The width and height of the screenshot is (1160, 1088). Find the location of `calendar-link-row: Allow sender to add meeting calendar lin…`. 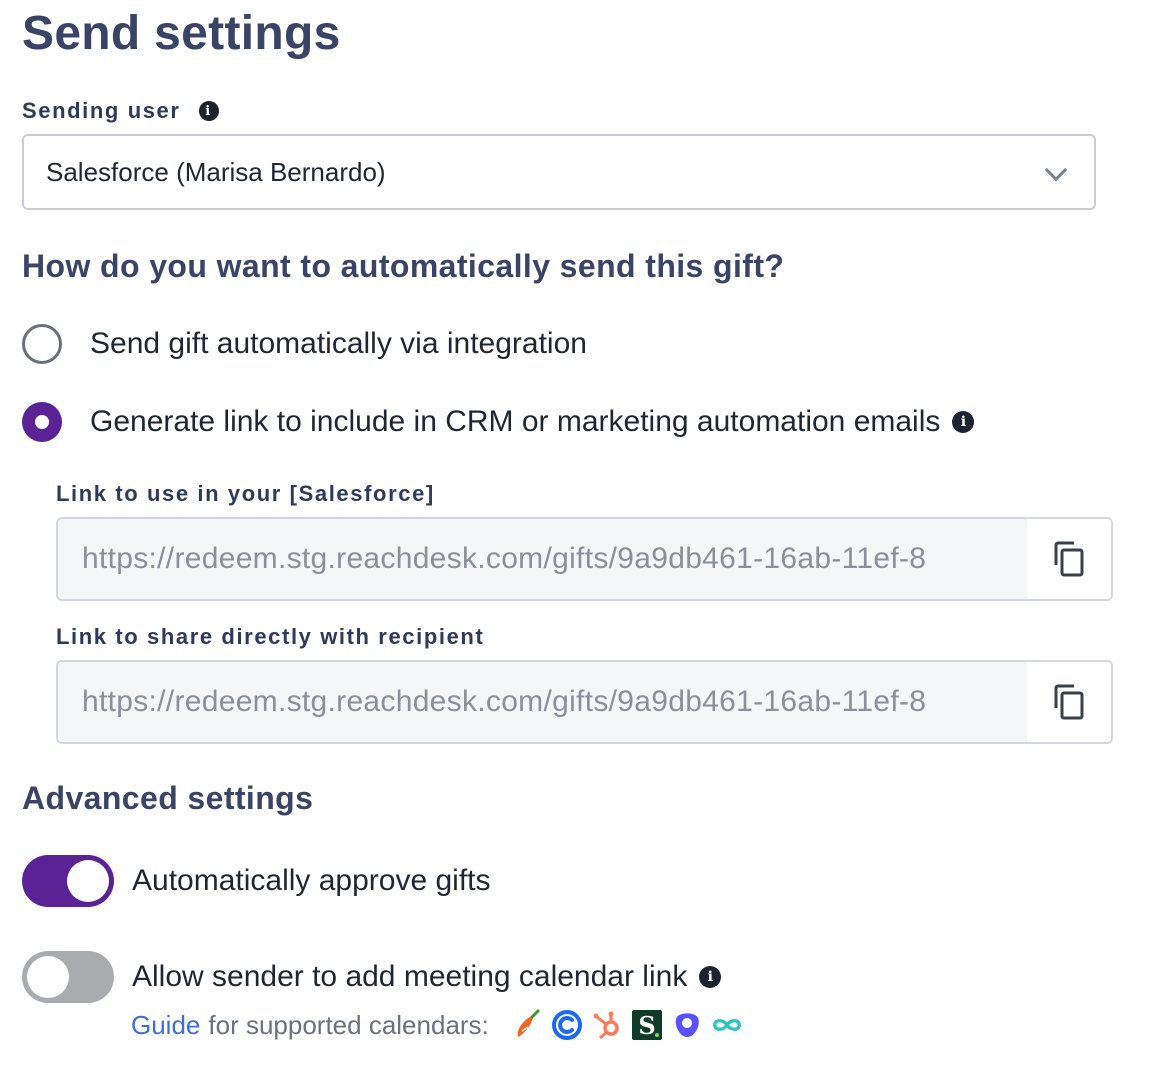

calendar-link-row: Allow sender to add meeting calendar lin… is located at coordinates (372, 977).